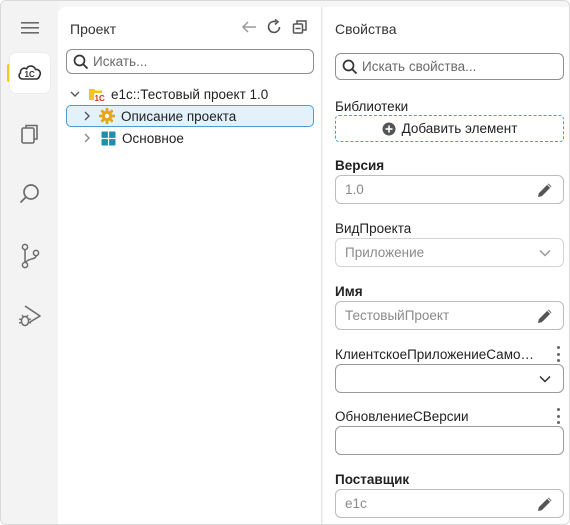 The width and height of the screenshot is (570, 525). What do you see at coordinates (402, 416) in the screenshot?
I see `update-label: ОбновлениеСВерсии` at bounding box center [402, 416].